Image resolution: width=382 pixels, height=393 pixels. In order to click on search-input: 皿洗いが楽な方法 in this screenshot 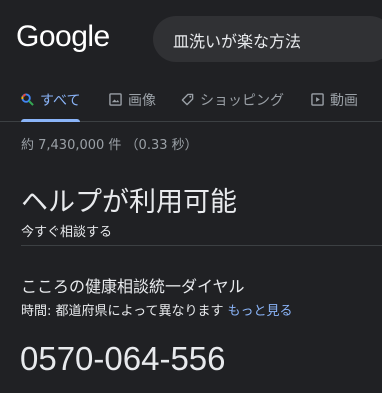, I will do `click(237, 40)`.